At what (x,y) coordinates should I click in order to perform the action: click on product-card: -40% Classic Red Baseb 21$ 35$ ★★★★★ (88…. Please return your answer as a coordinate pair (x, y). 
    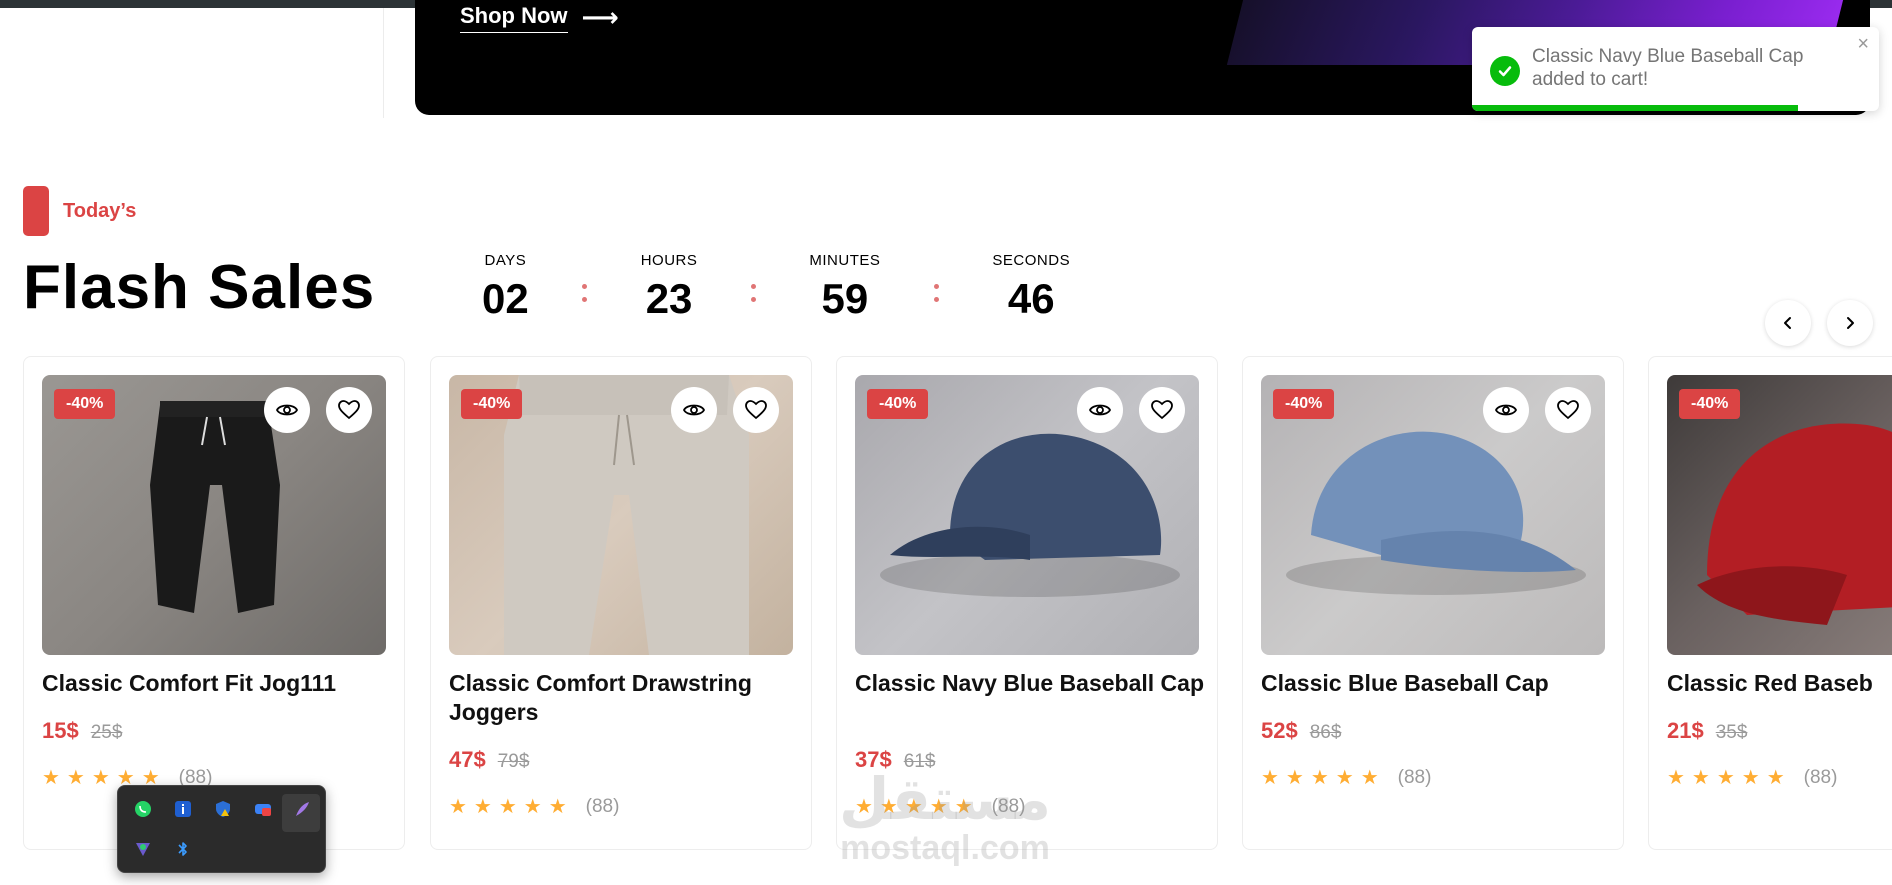
    Looking at the image, I should click on (1770, 603).